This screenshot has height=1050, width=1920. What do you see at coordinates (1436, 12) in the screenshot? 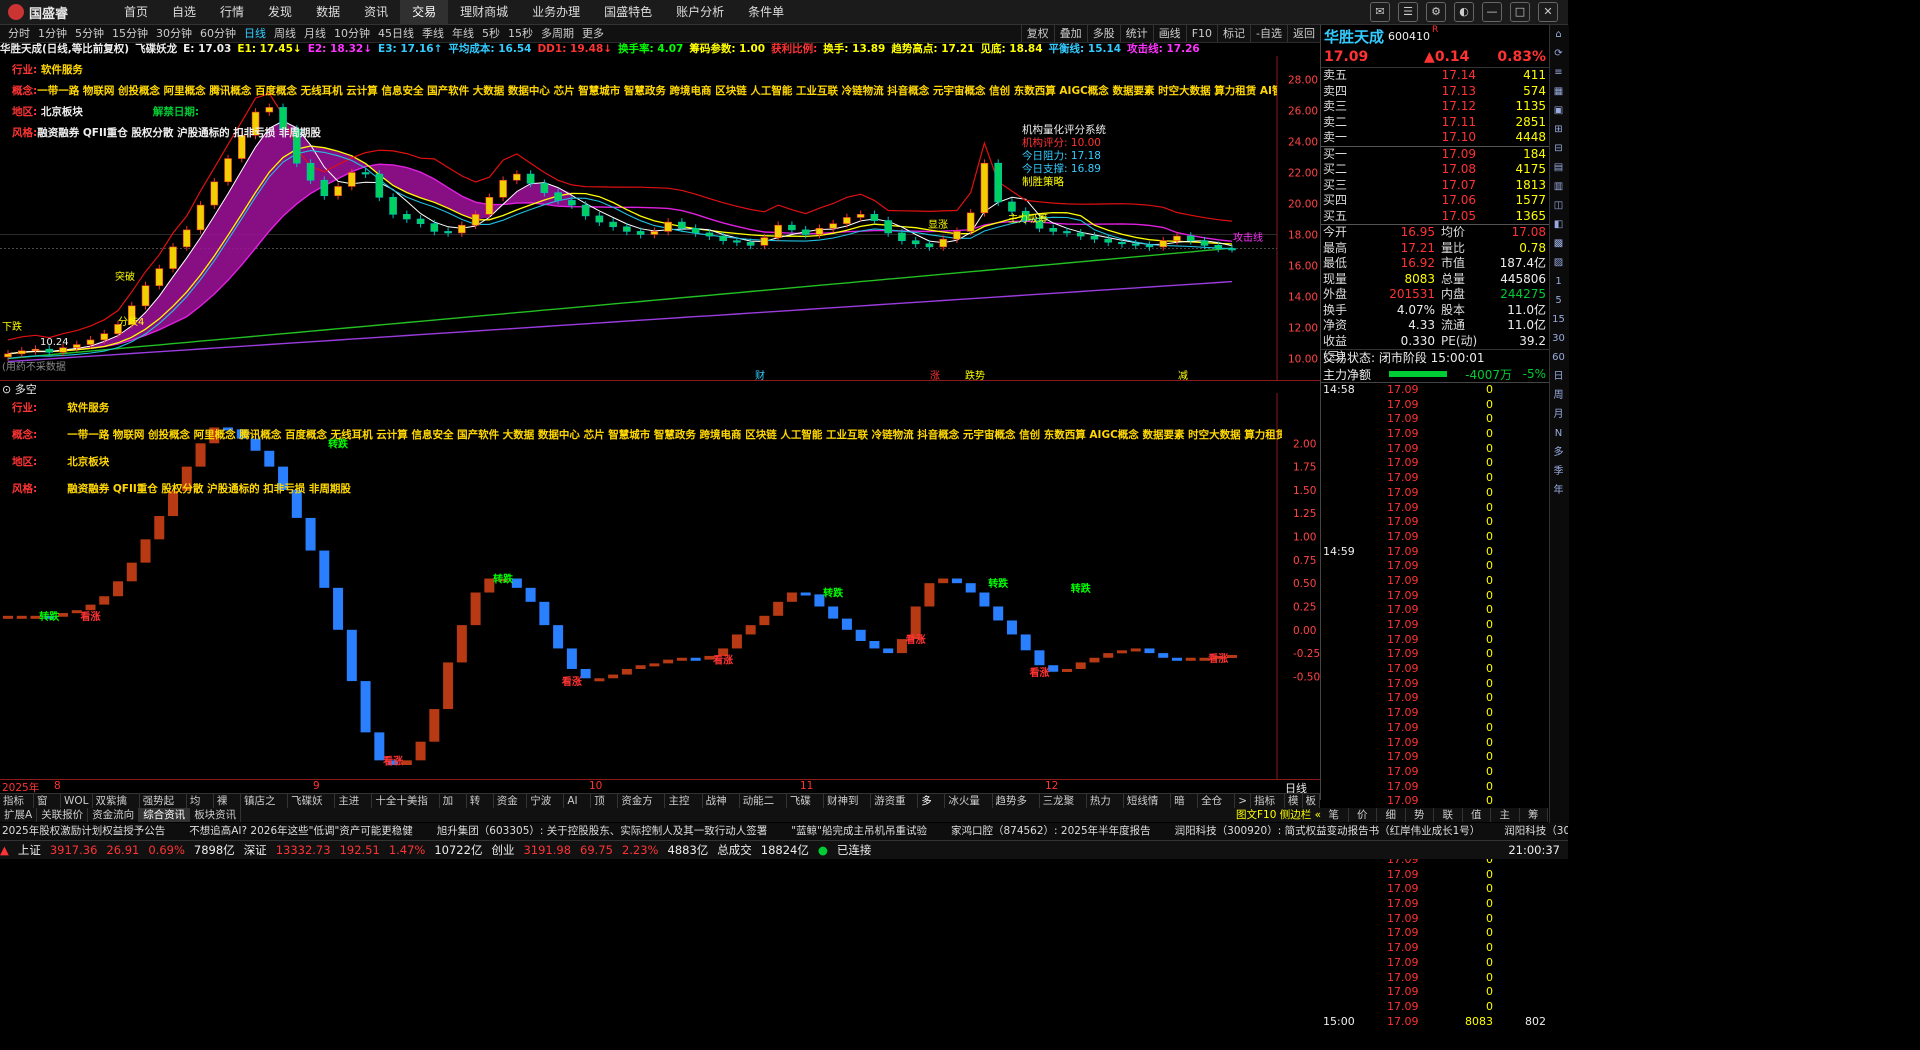
I see `tool-icon: ⚙` at bounding box center [1436, 12].